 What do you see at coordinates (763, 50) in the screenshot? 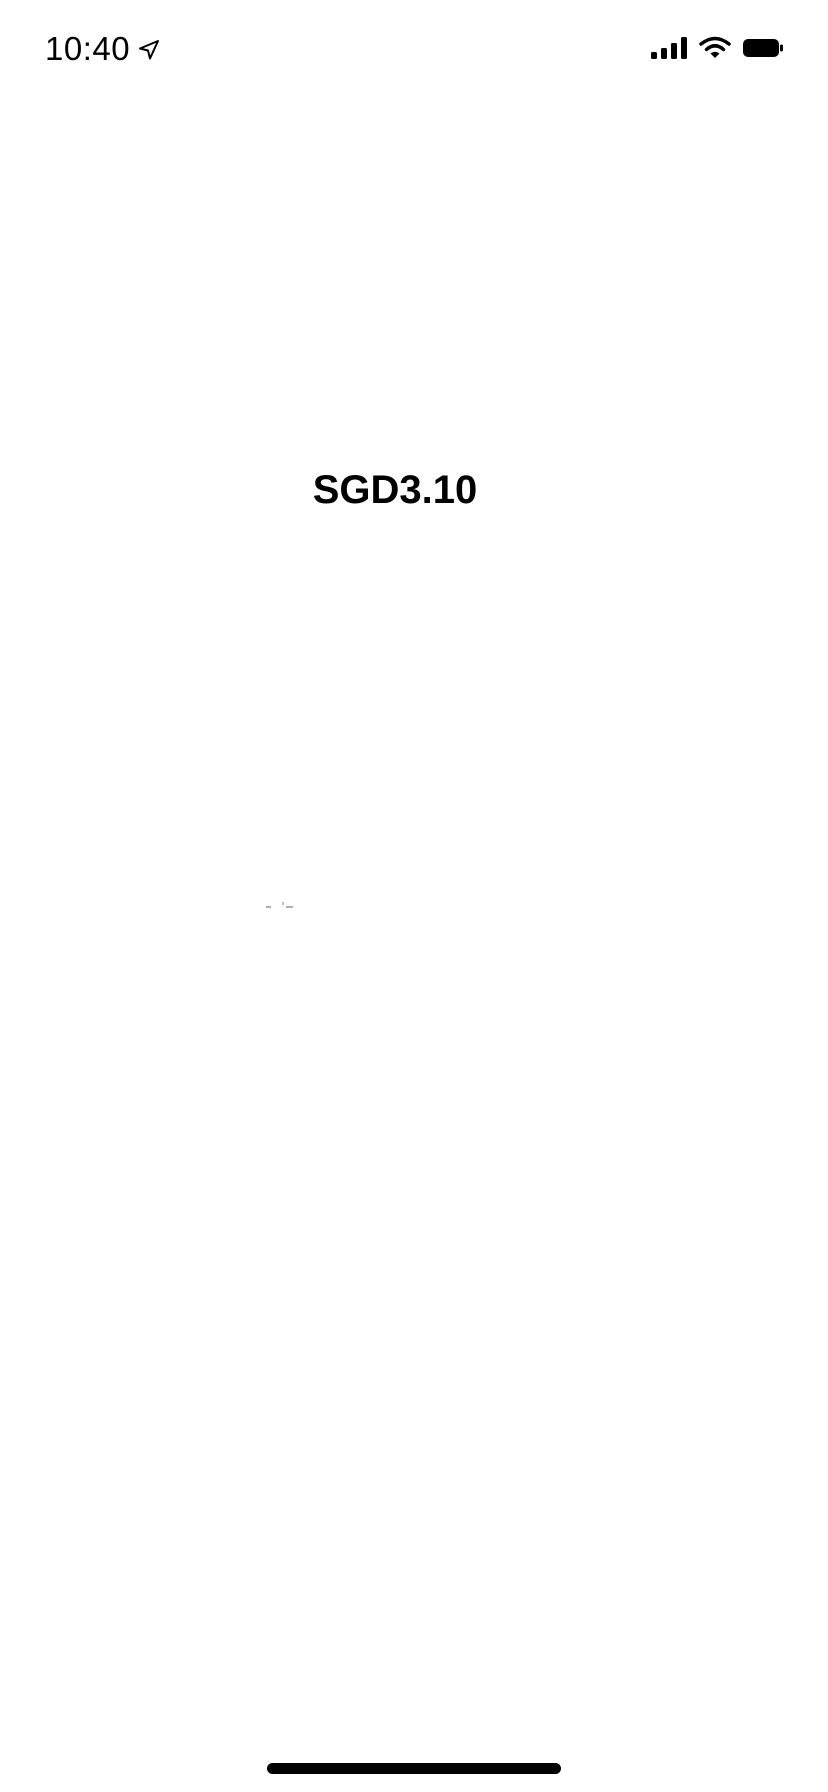
I see `battery-icon` at bounding box center [763, 50].